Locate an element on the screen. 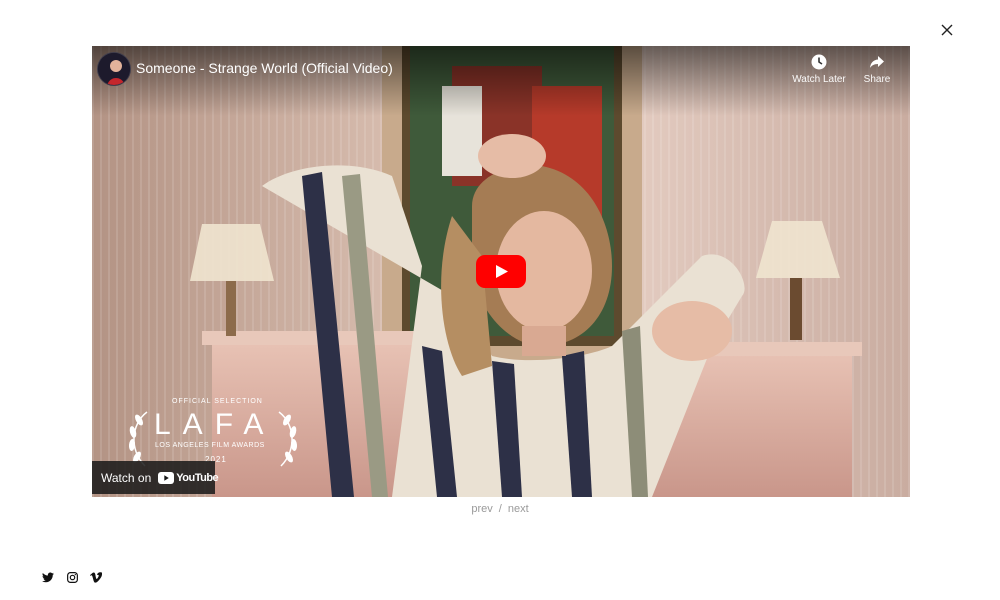 Image resolution: width=1000 pixels, height=600 pixels. watch-on-label: Watch on is located at coordinates (126, 477).